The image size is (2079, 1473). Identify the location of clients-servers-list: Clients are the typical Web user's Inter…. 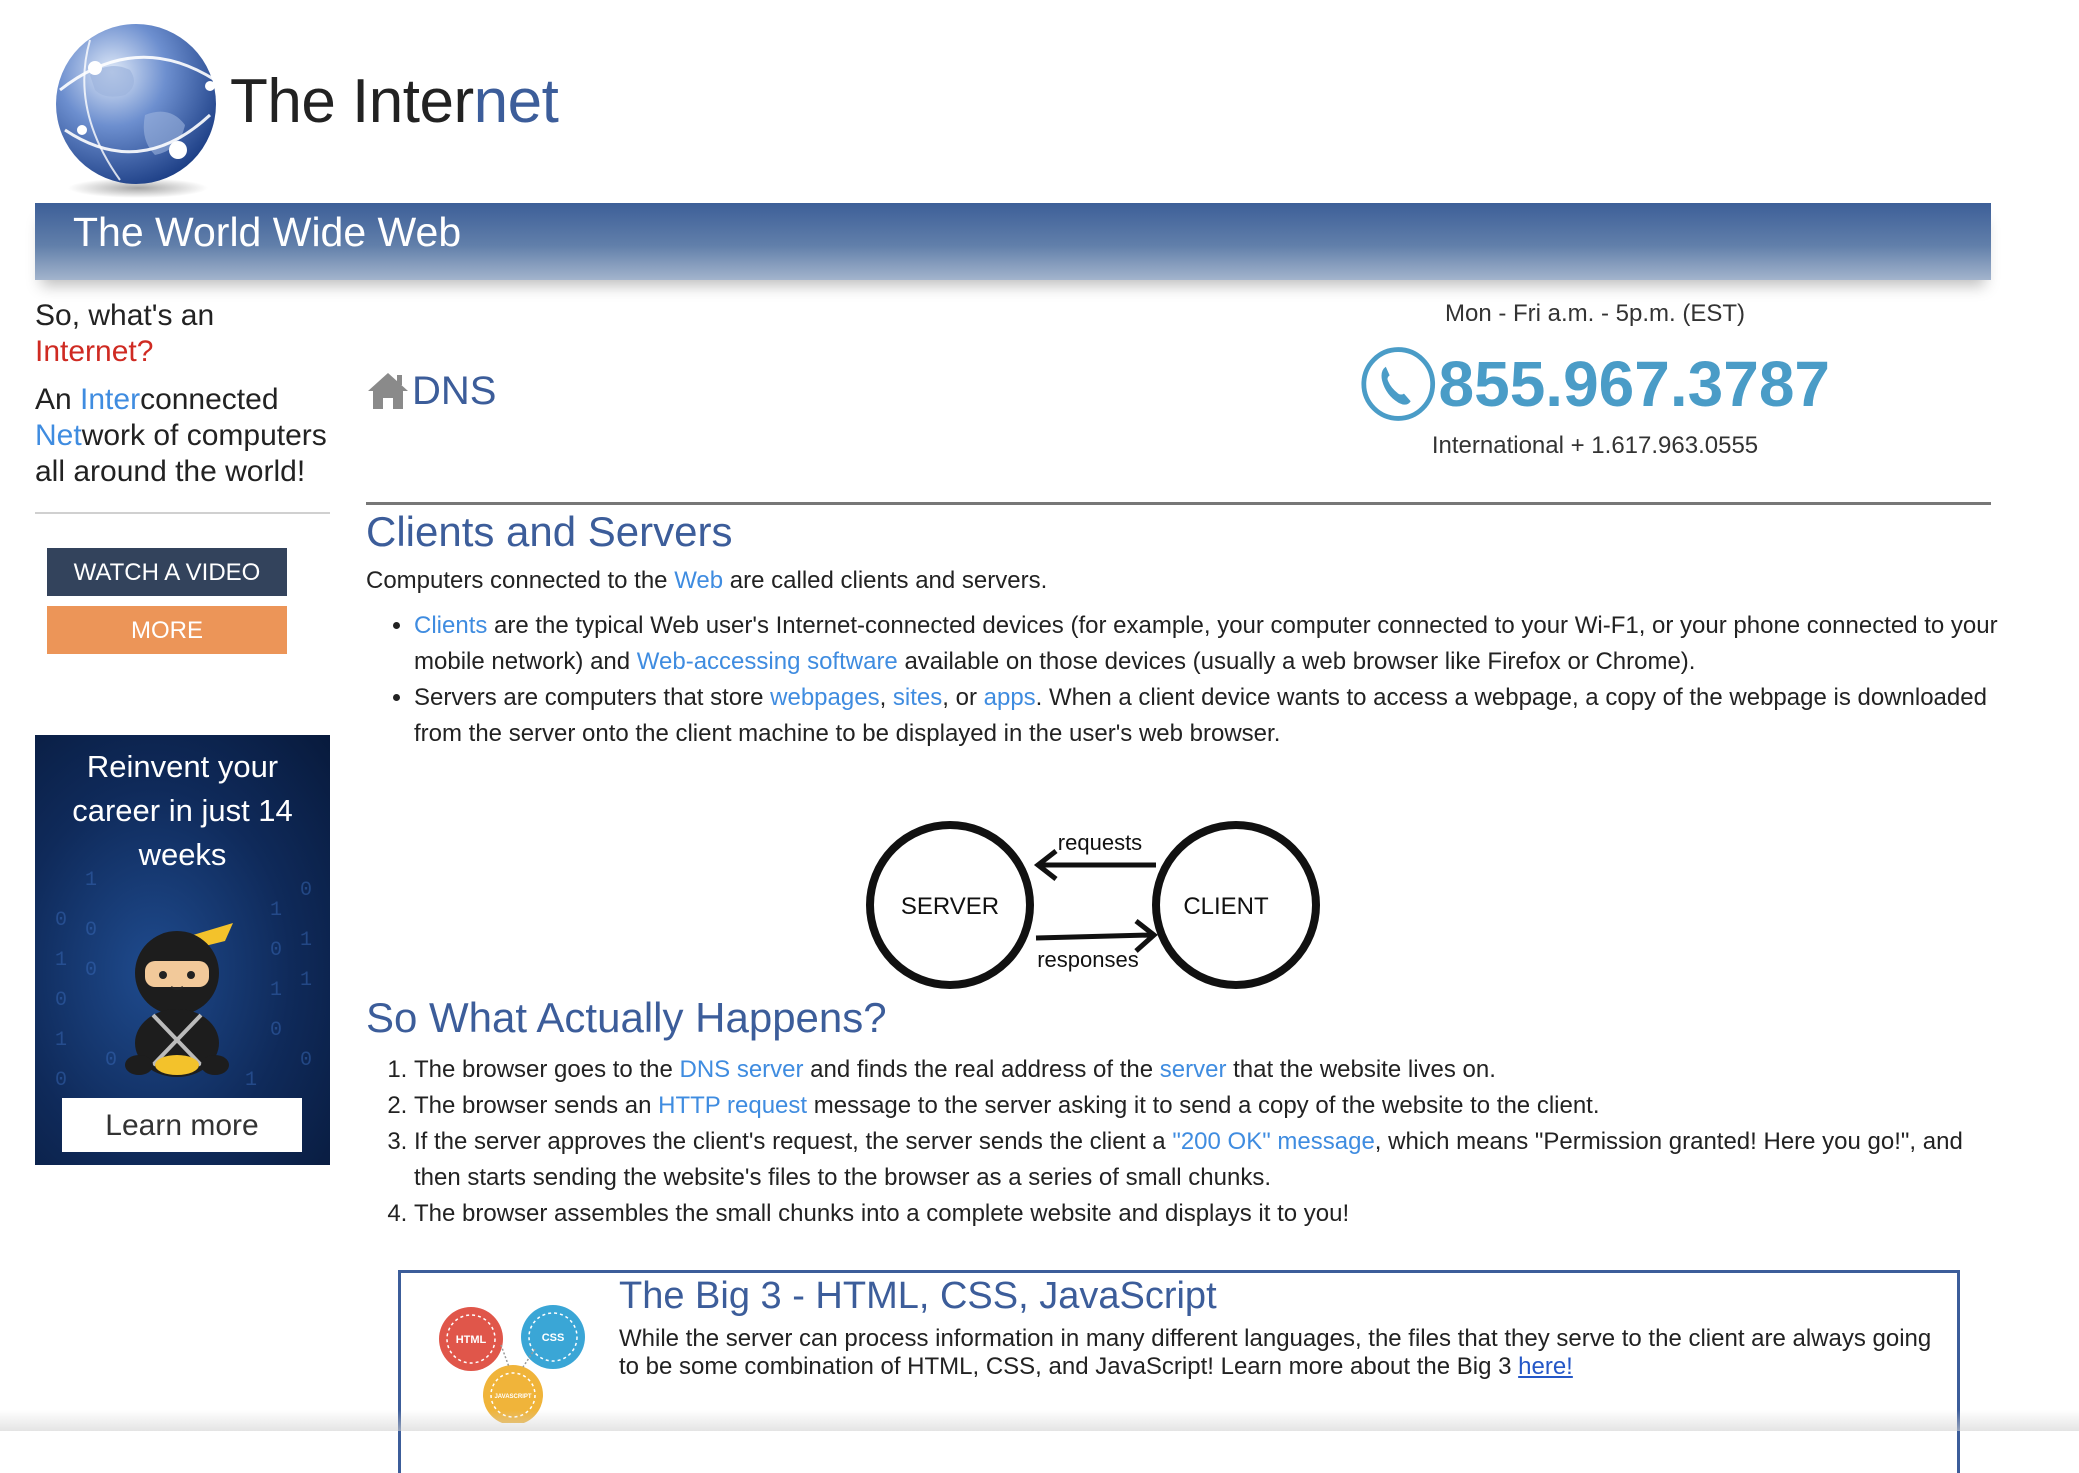
(1190, 680).